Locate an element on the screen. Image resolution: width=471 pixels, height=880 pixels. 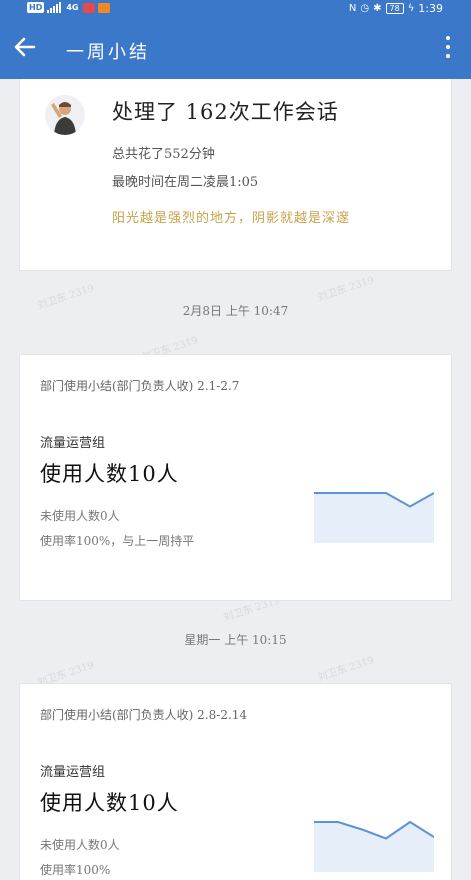
avatar is located at coordinates (65, 115).